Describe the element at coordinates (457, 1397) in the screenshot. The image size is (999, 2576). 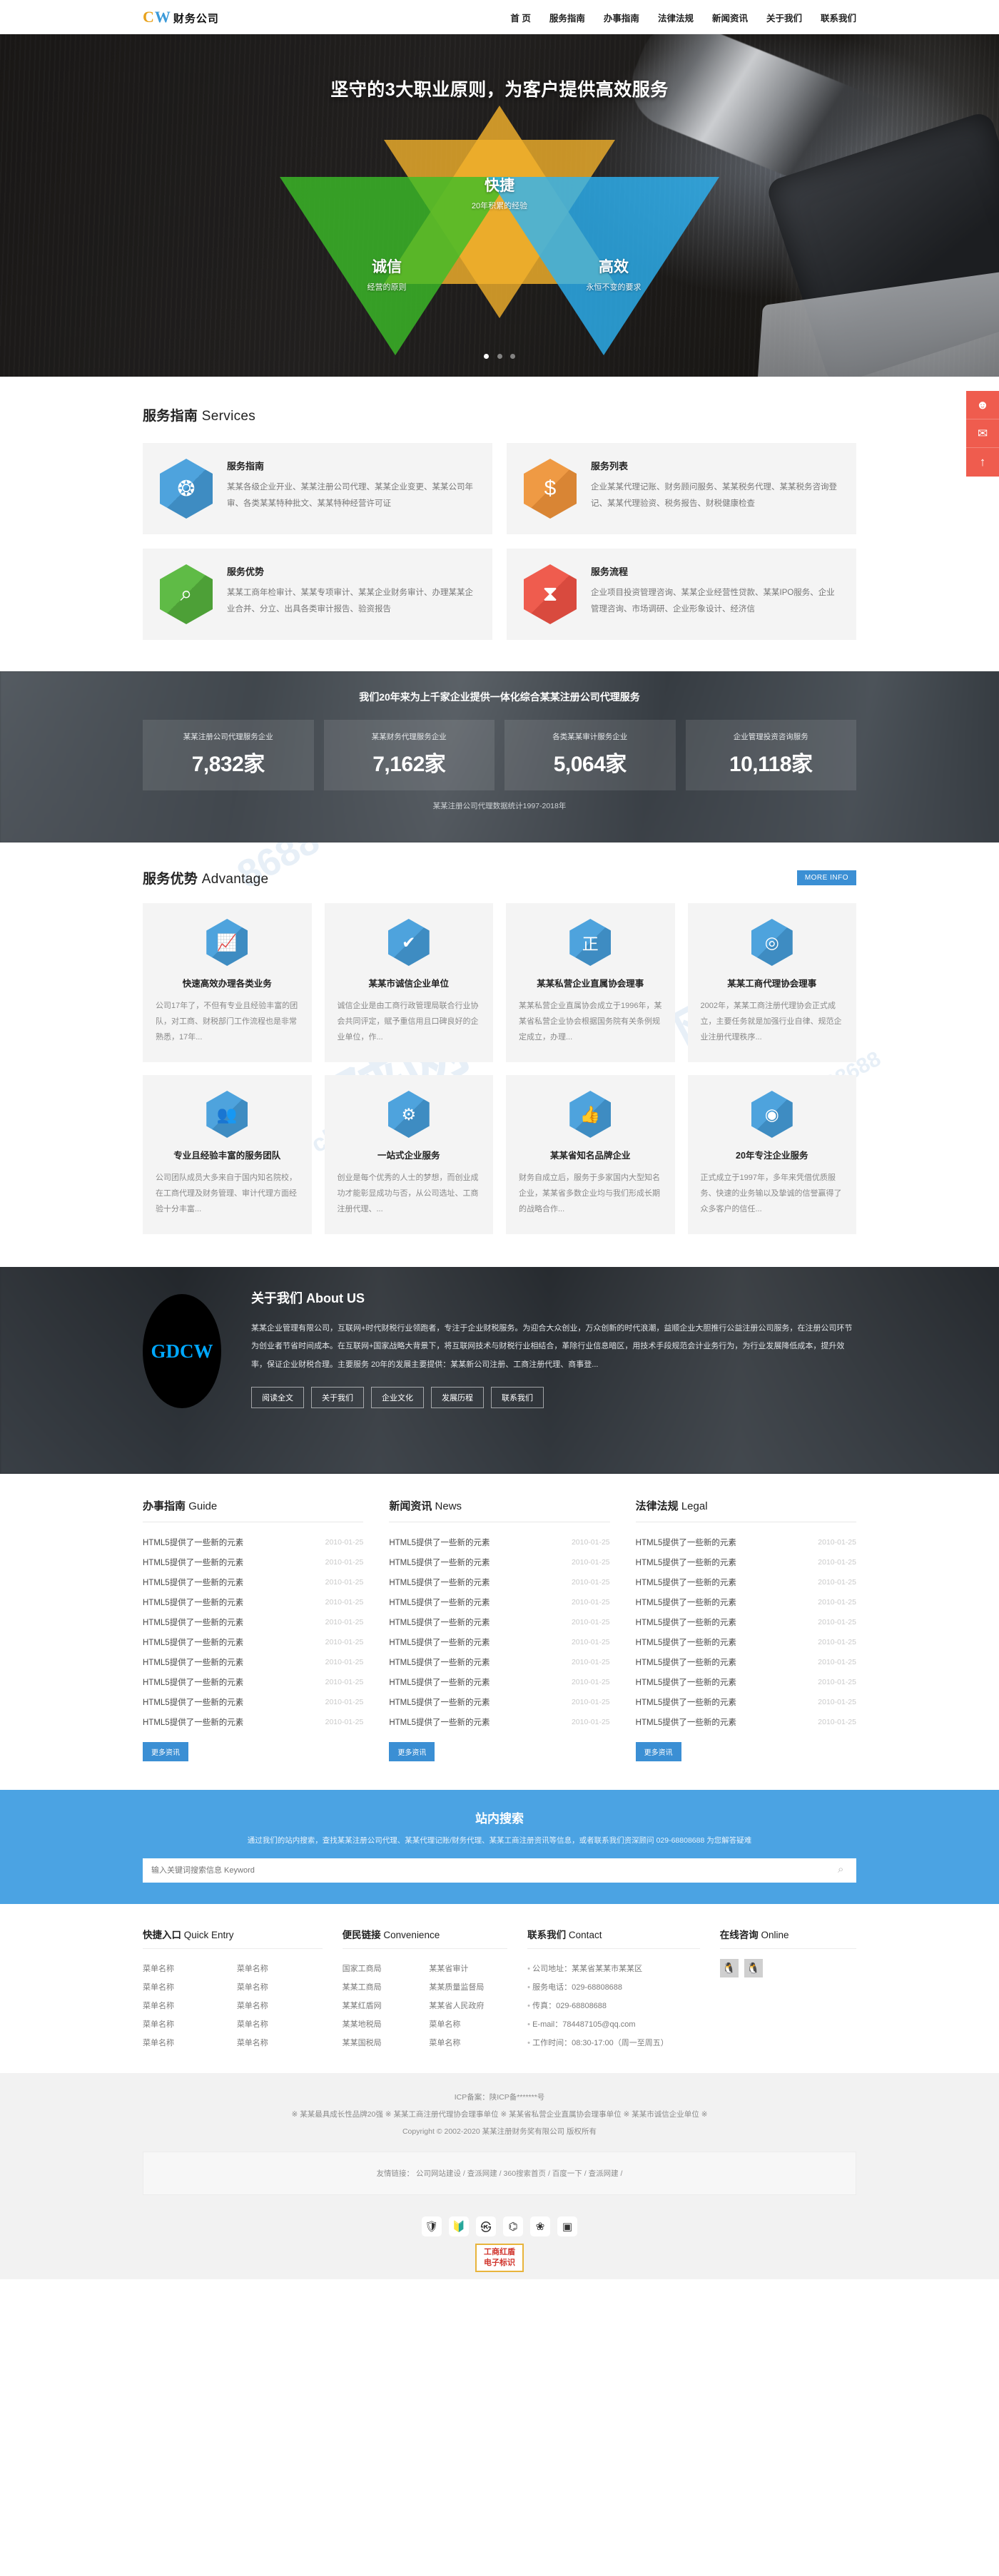
I see `history-button: 发展历程` at that location.